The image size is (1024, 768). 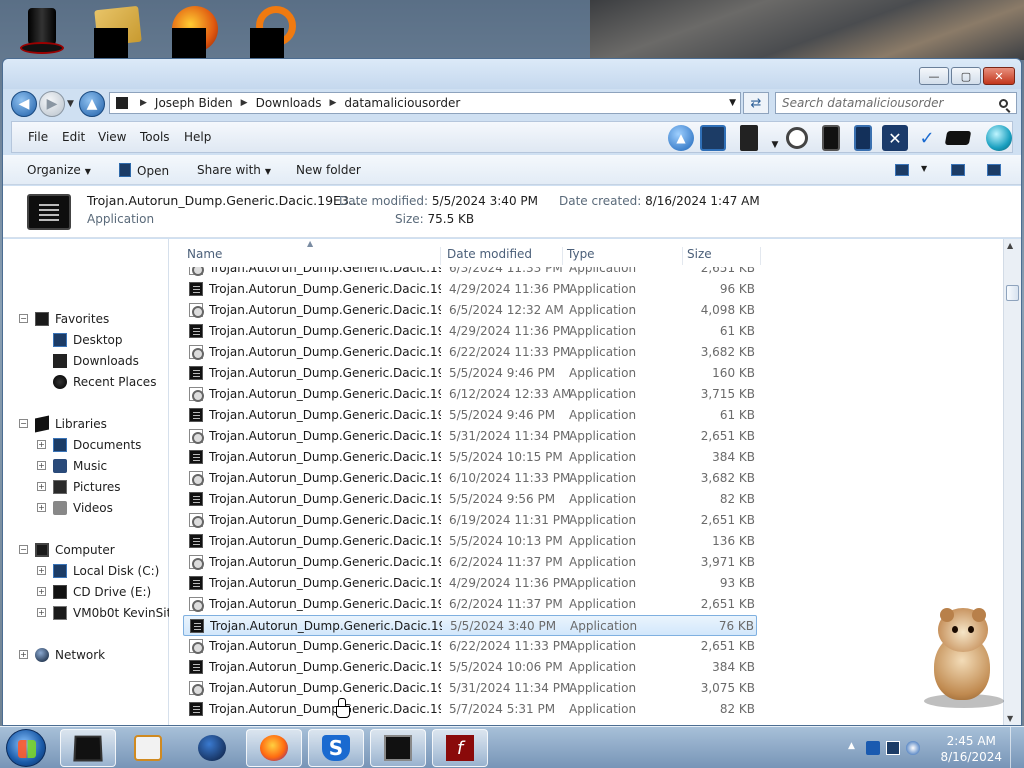 What do you see at coordinates (41, 444) in the screenshot?
I see `expand-documents: +` at bounding box center [41, 444].